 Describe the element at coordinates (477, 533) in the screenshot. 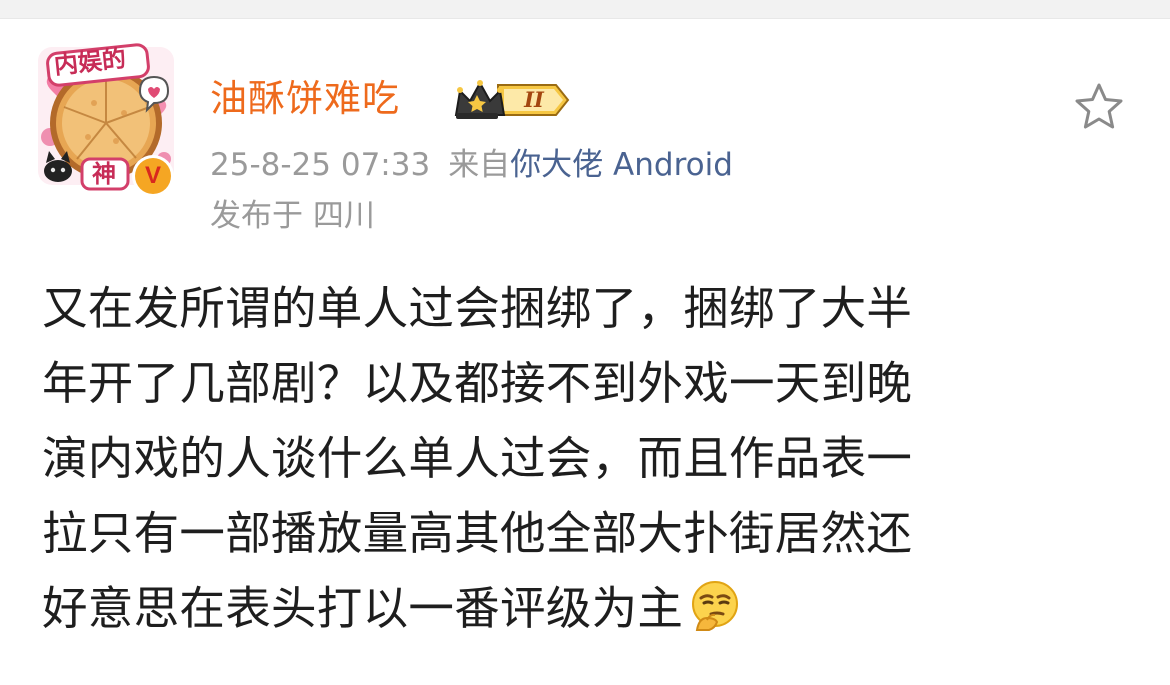

I see `content-line: 拉只有一部播放量高其他全部大扑街居然还` at that location.